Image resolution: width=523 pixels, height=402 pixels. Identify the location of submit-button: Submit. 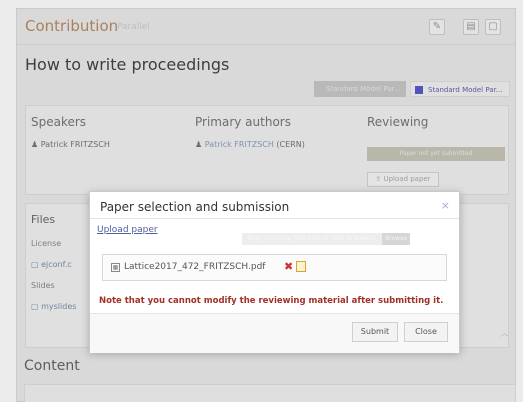
(375, 332).